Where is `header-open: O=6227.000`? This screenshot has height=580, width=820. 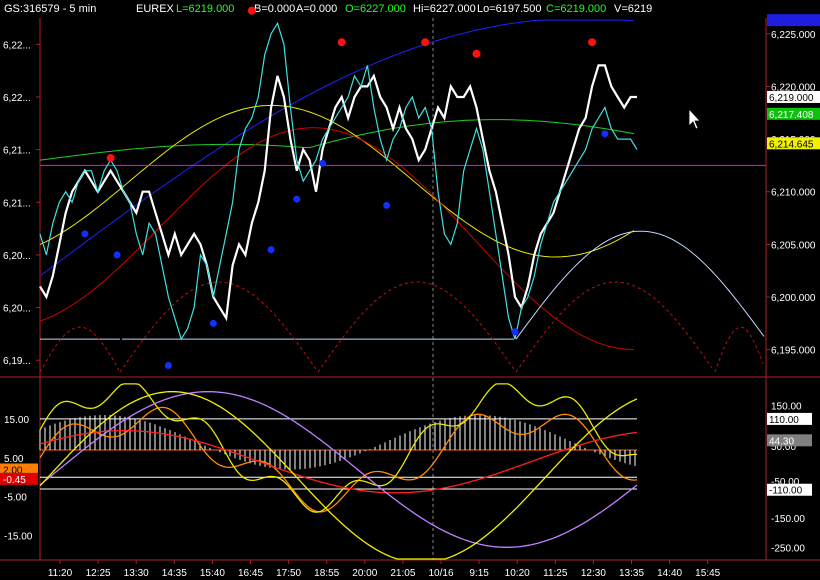
header-open: O=6227.000 is located at coordinates (375, 9).